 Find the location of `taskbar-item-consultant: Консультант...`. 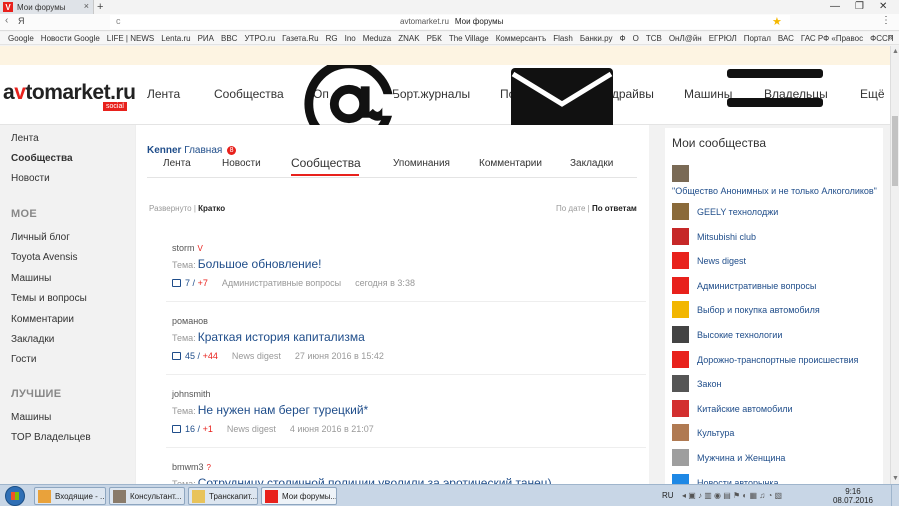

taskbar-item-consultant: Консультант... is located at coordinates (147, 496).